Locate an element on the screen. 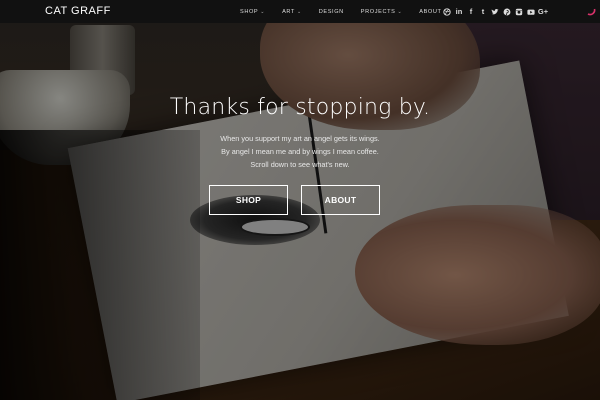 The height and width of the screenshot is (400, 600). nav-item-design: DESIGN is located at coordinates (331, 12).